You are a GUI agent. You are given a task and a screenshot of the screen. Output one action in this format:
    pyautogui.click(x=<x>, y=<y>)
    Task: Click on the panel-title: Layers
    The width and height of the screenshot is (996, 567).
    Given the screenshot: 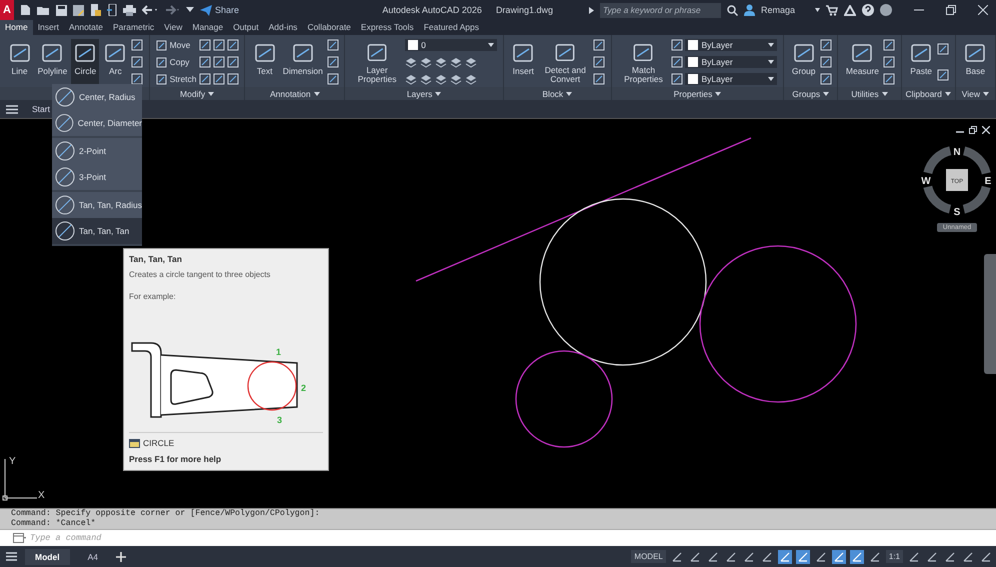 What is the action you would take?
    pyautogui.click(x=419, y=93)
    